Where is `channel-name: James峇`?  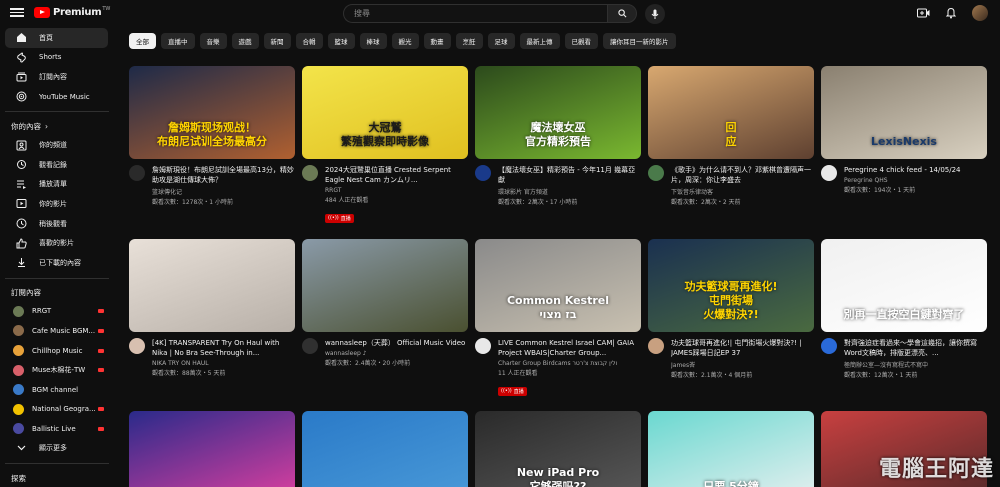
channel-name: James峇 is located at coordinates (742, 364).